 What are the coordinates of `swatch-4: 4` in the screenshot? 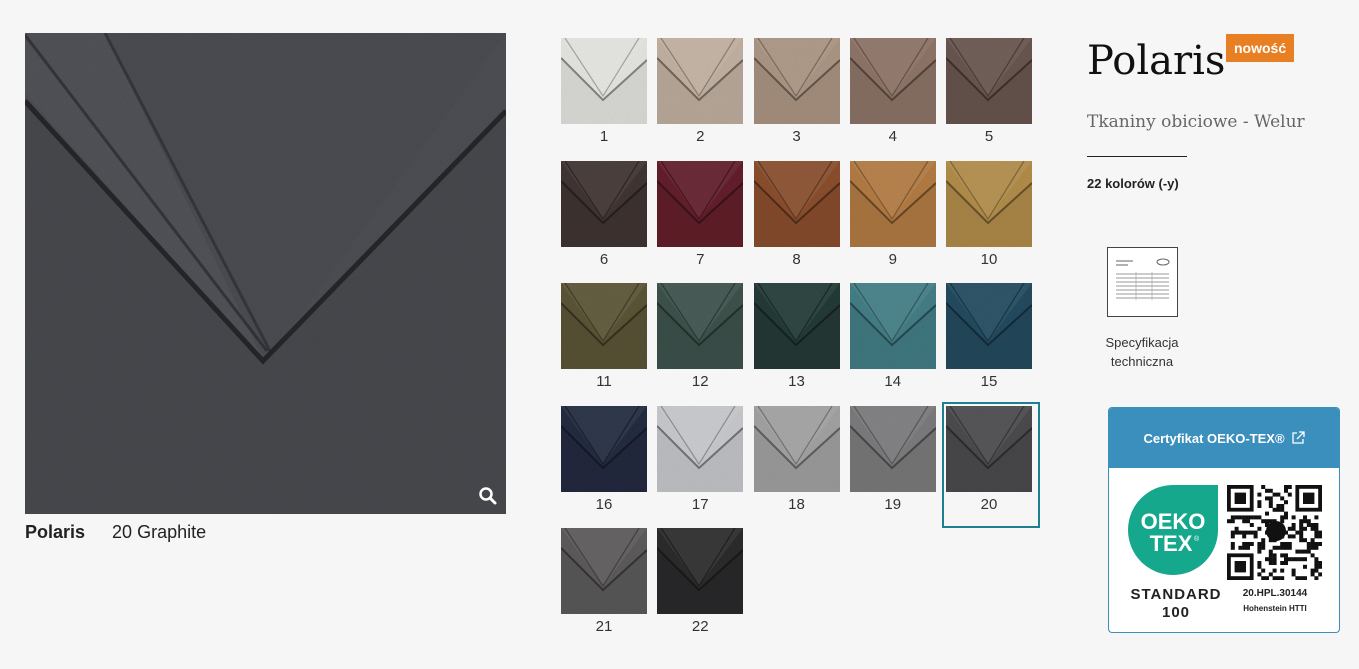 It's located at (892, 92).